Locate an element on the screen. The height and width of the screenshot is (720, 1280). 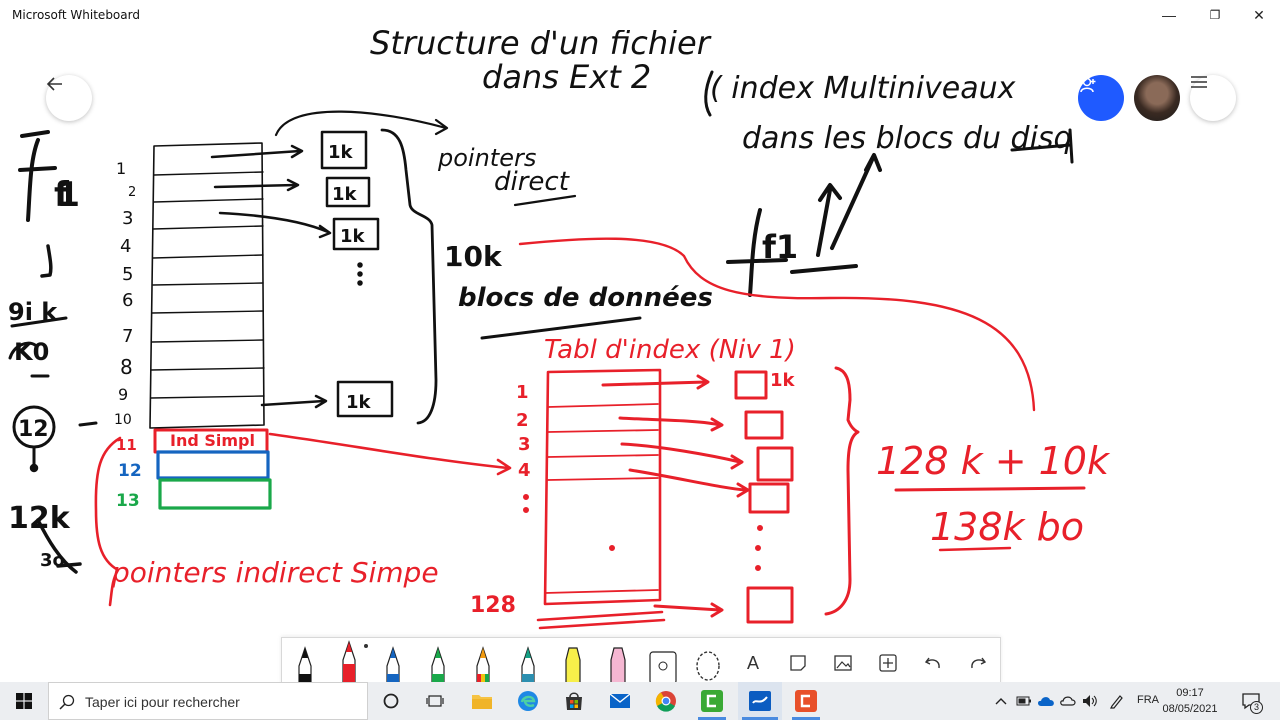
windows-logo-icon is located at coordinates (24, 701).